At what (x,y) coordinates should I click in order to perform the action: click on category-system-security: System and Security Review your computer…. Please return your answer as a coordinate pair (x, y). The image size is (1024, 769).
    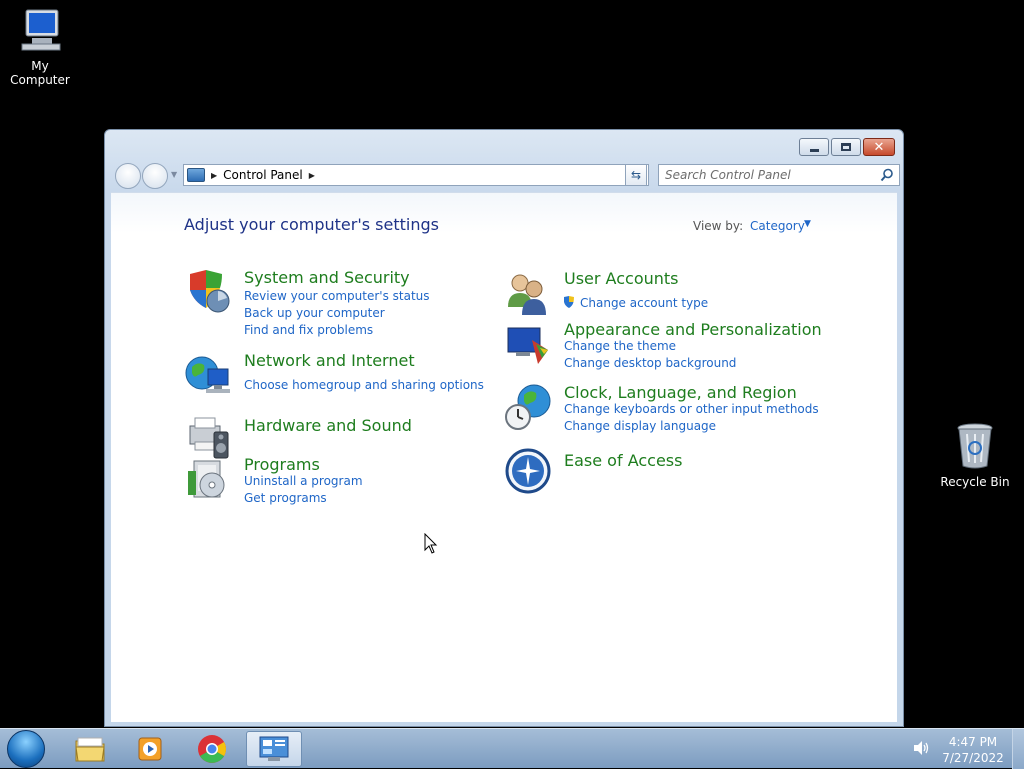
    Looking at the image, I should click on (334, 306).